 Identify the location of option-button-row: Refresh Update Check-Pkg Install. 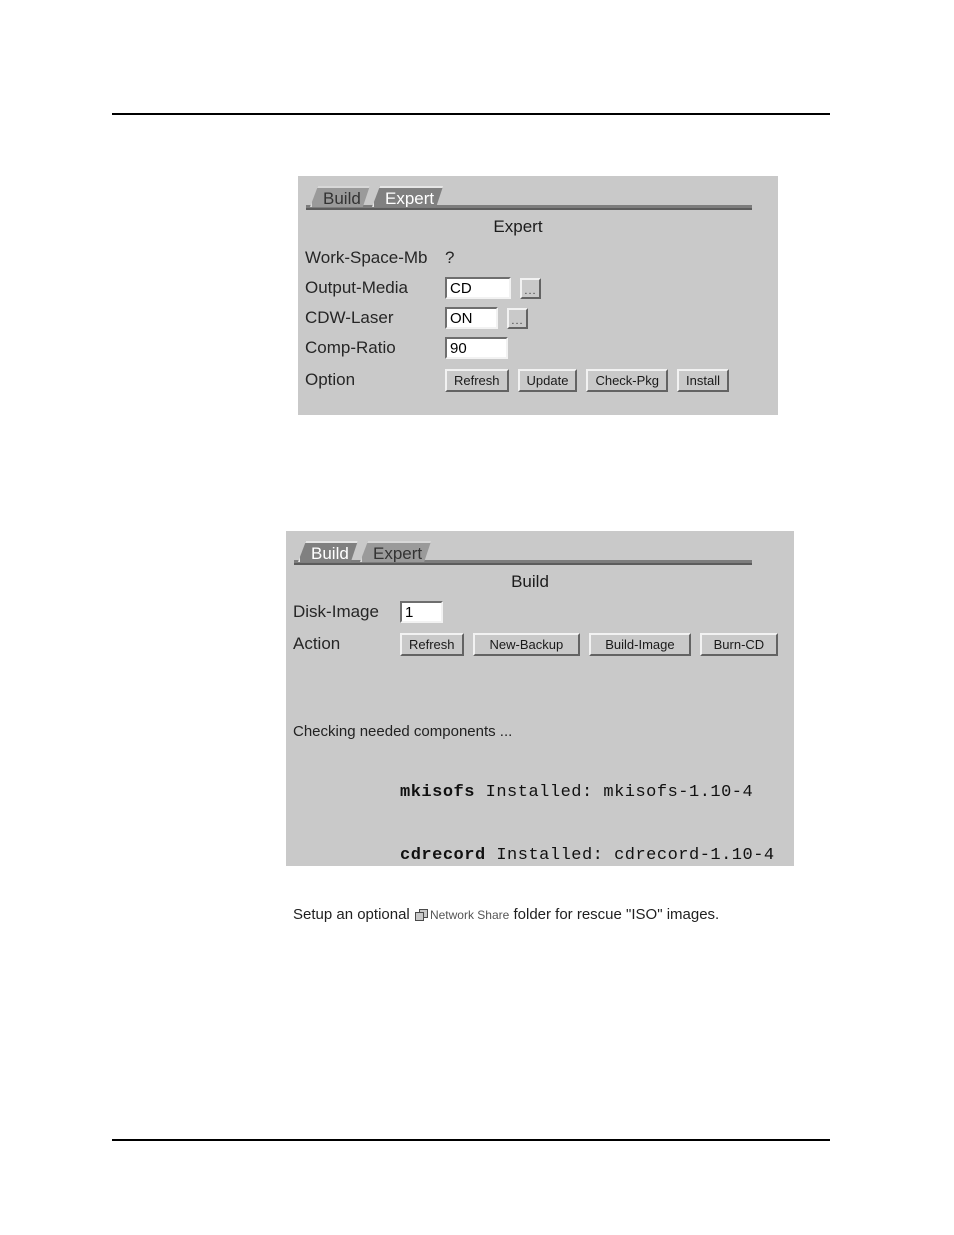
(591, 380).